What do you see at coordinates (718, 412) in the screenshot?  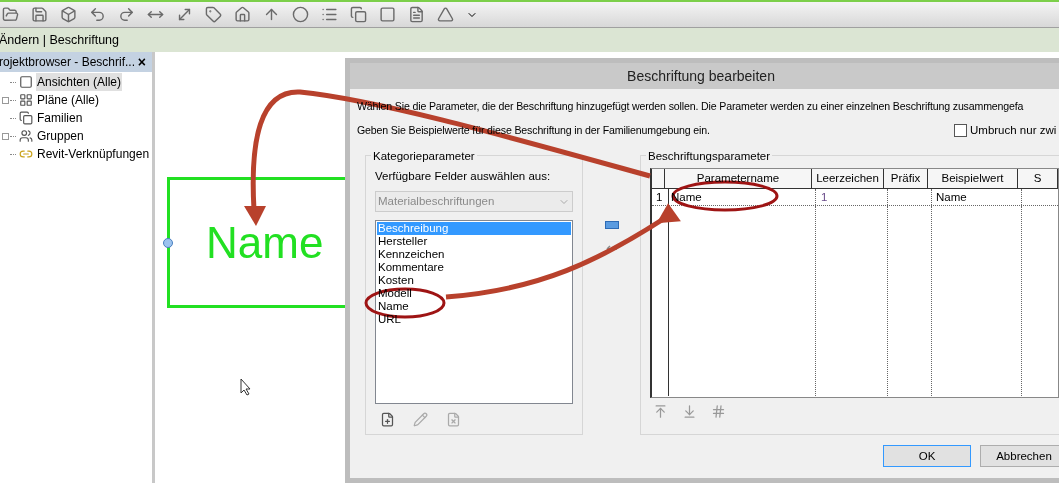 I see `format-icon` at bounding box center [718, 412].